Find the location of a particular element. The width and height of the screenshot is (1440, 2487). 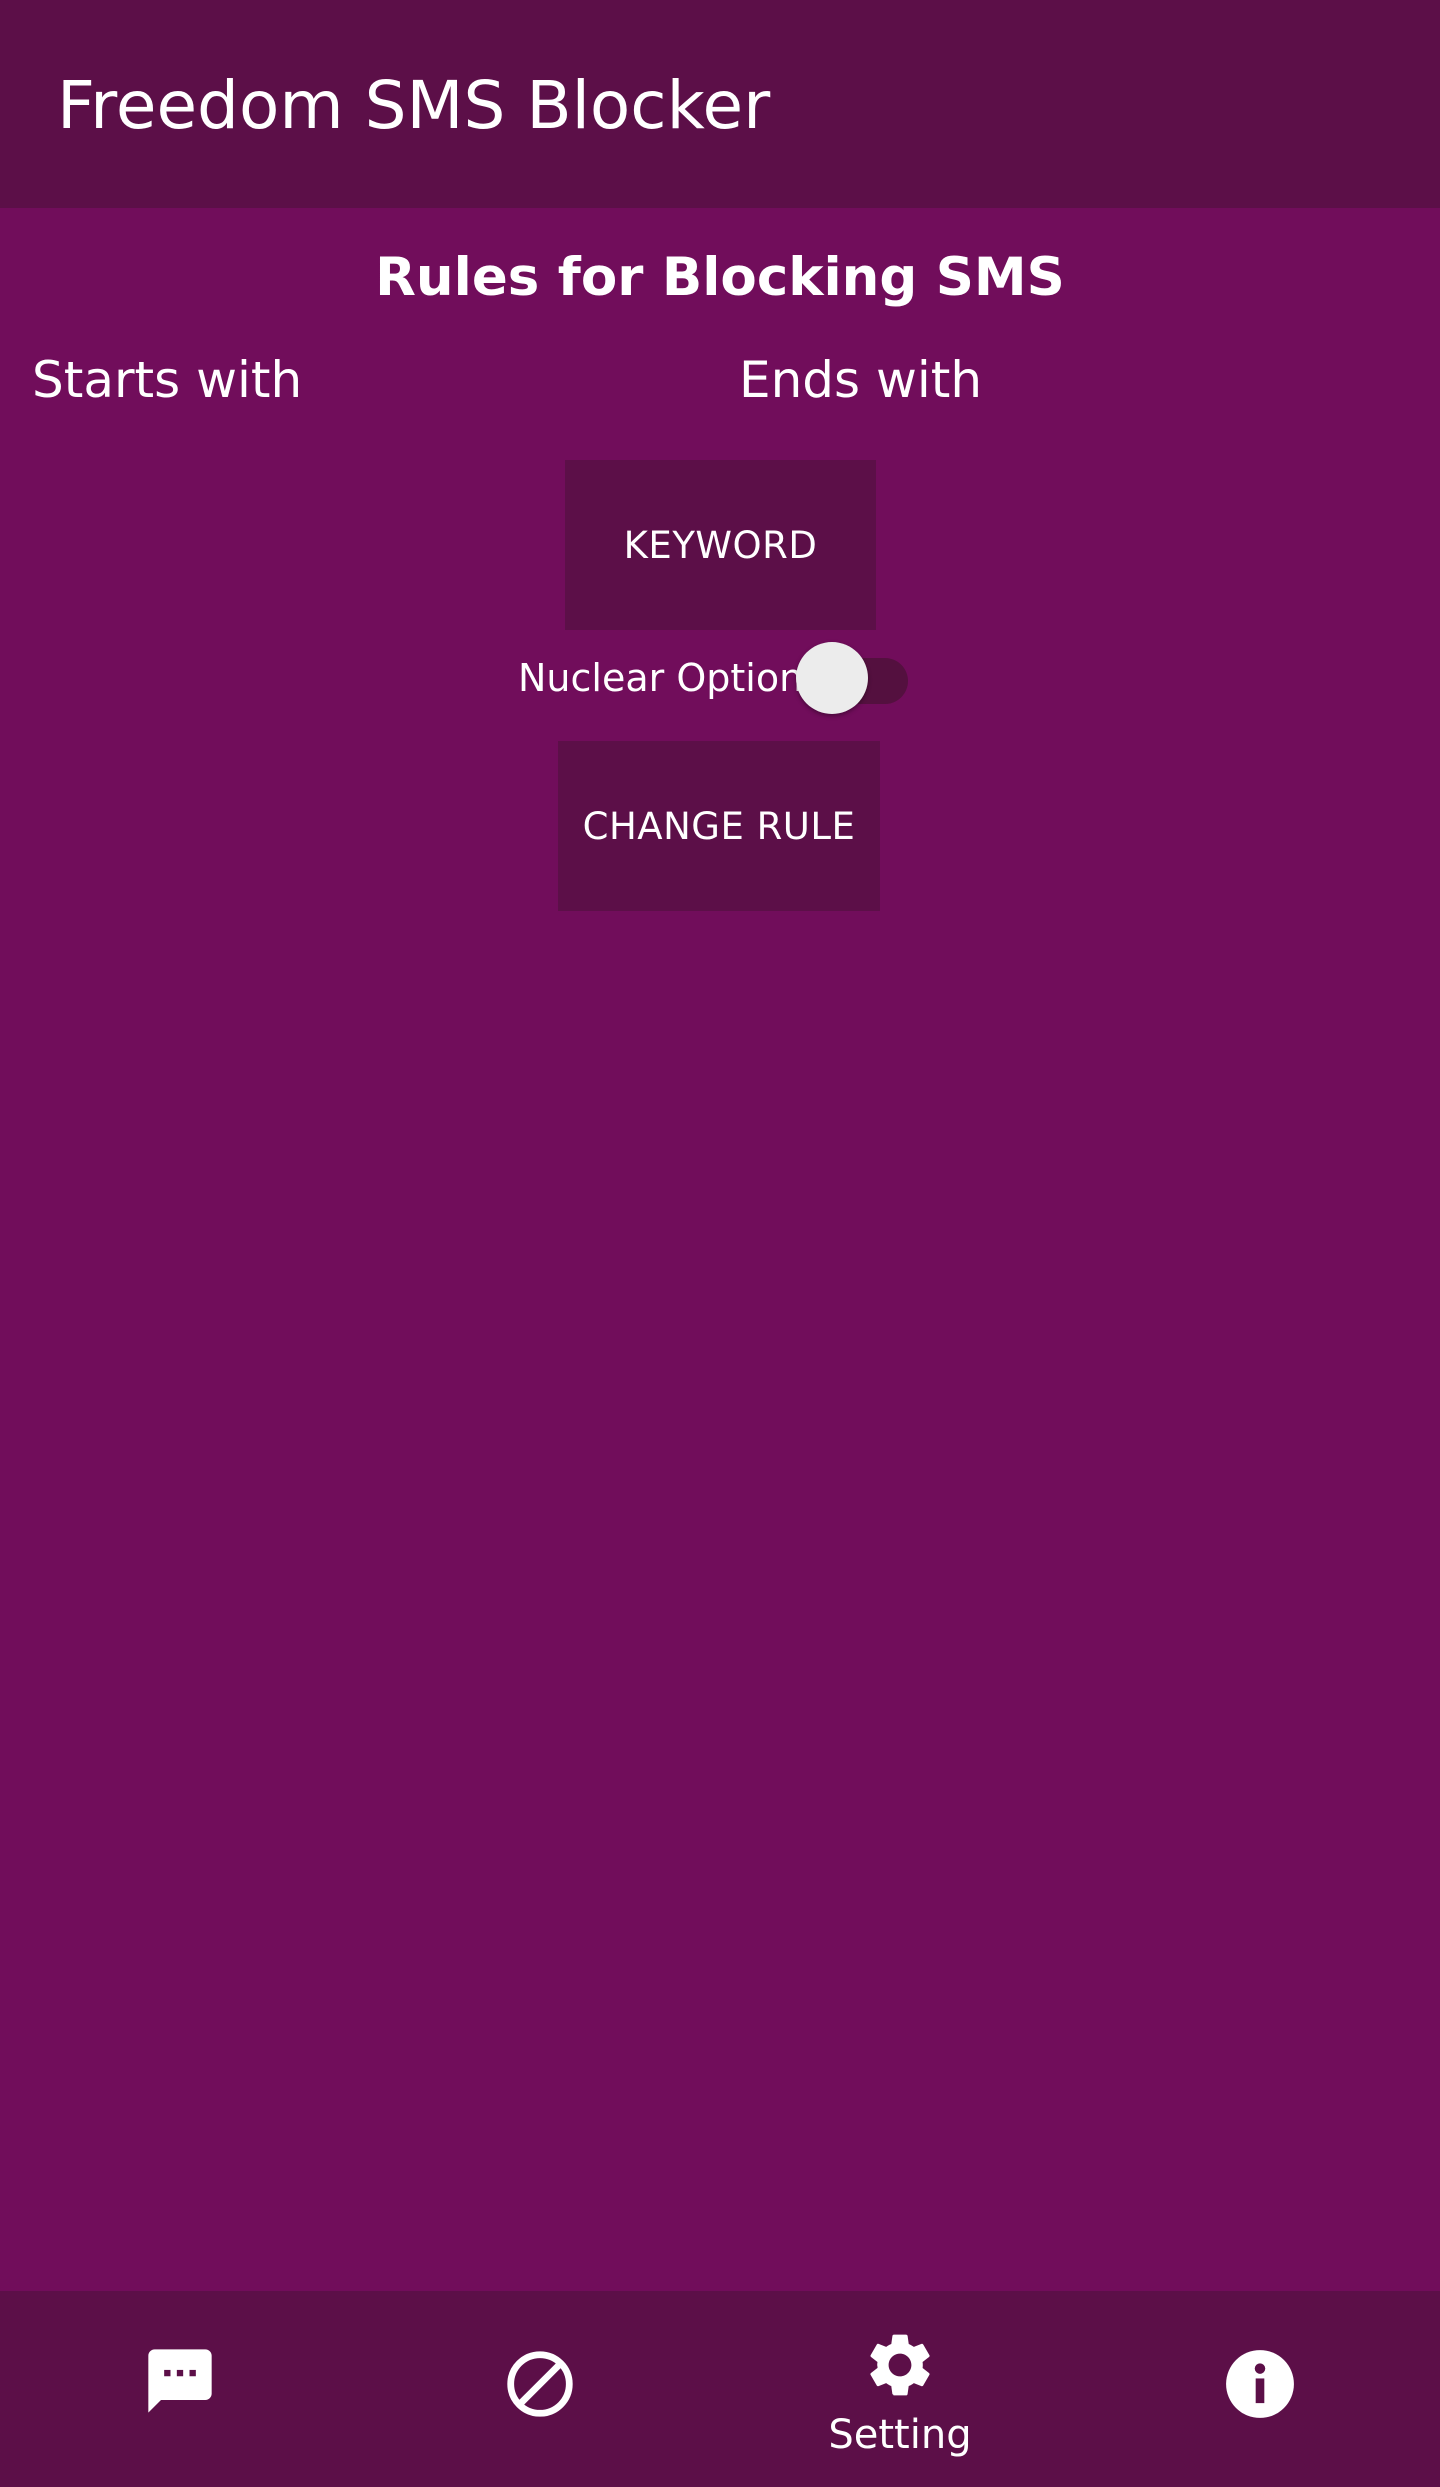

block-icon is located at coordinates (540, 2384).